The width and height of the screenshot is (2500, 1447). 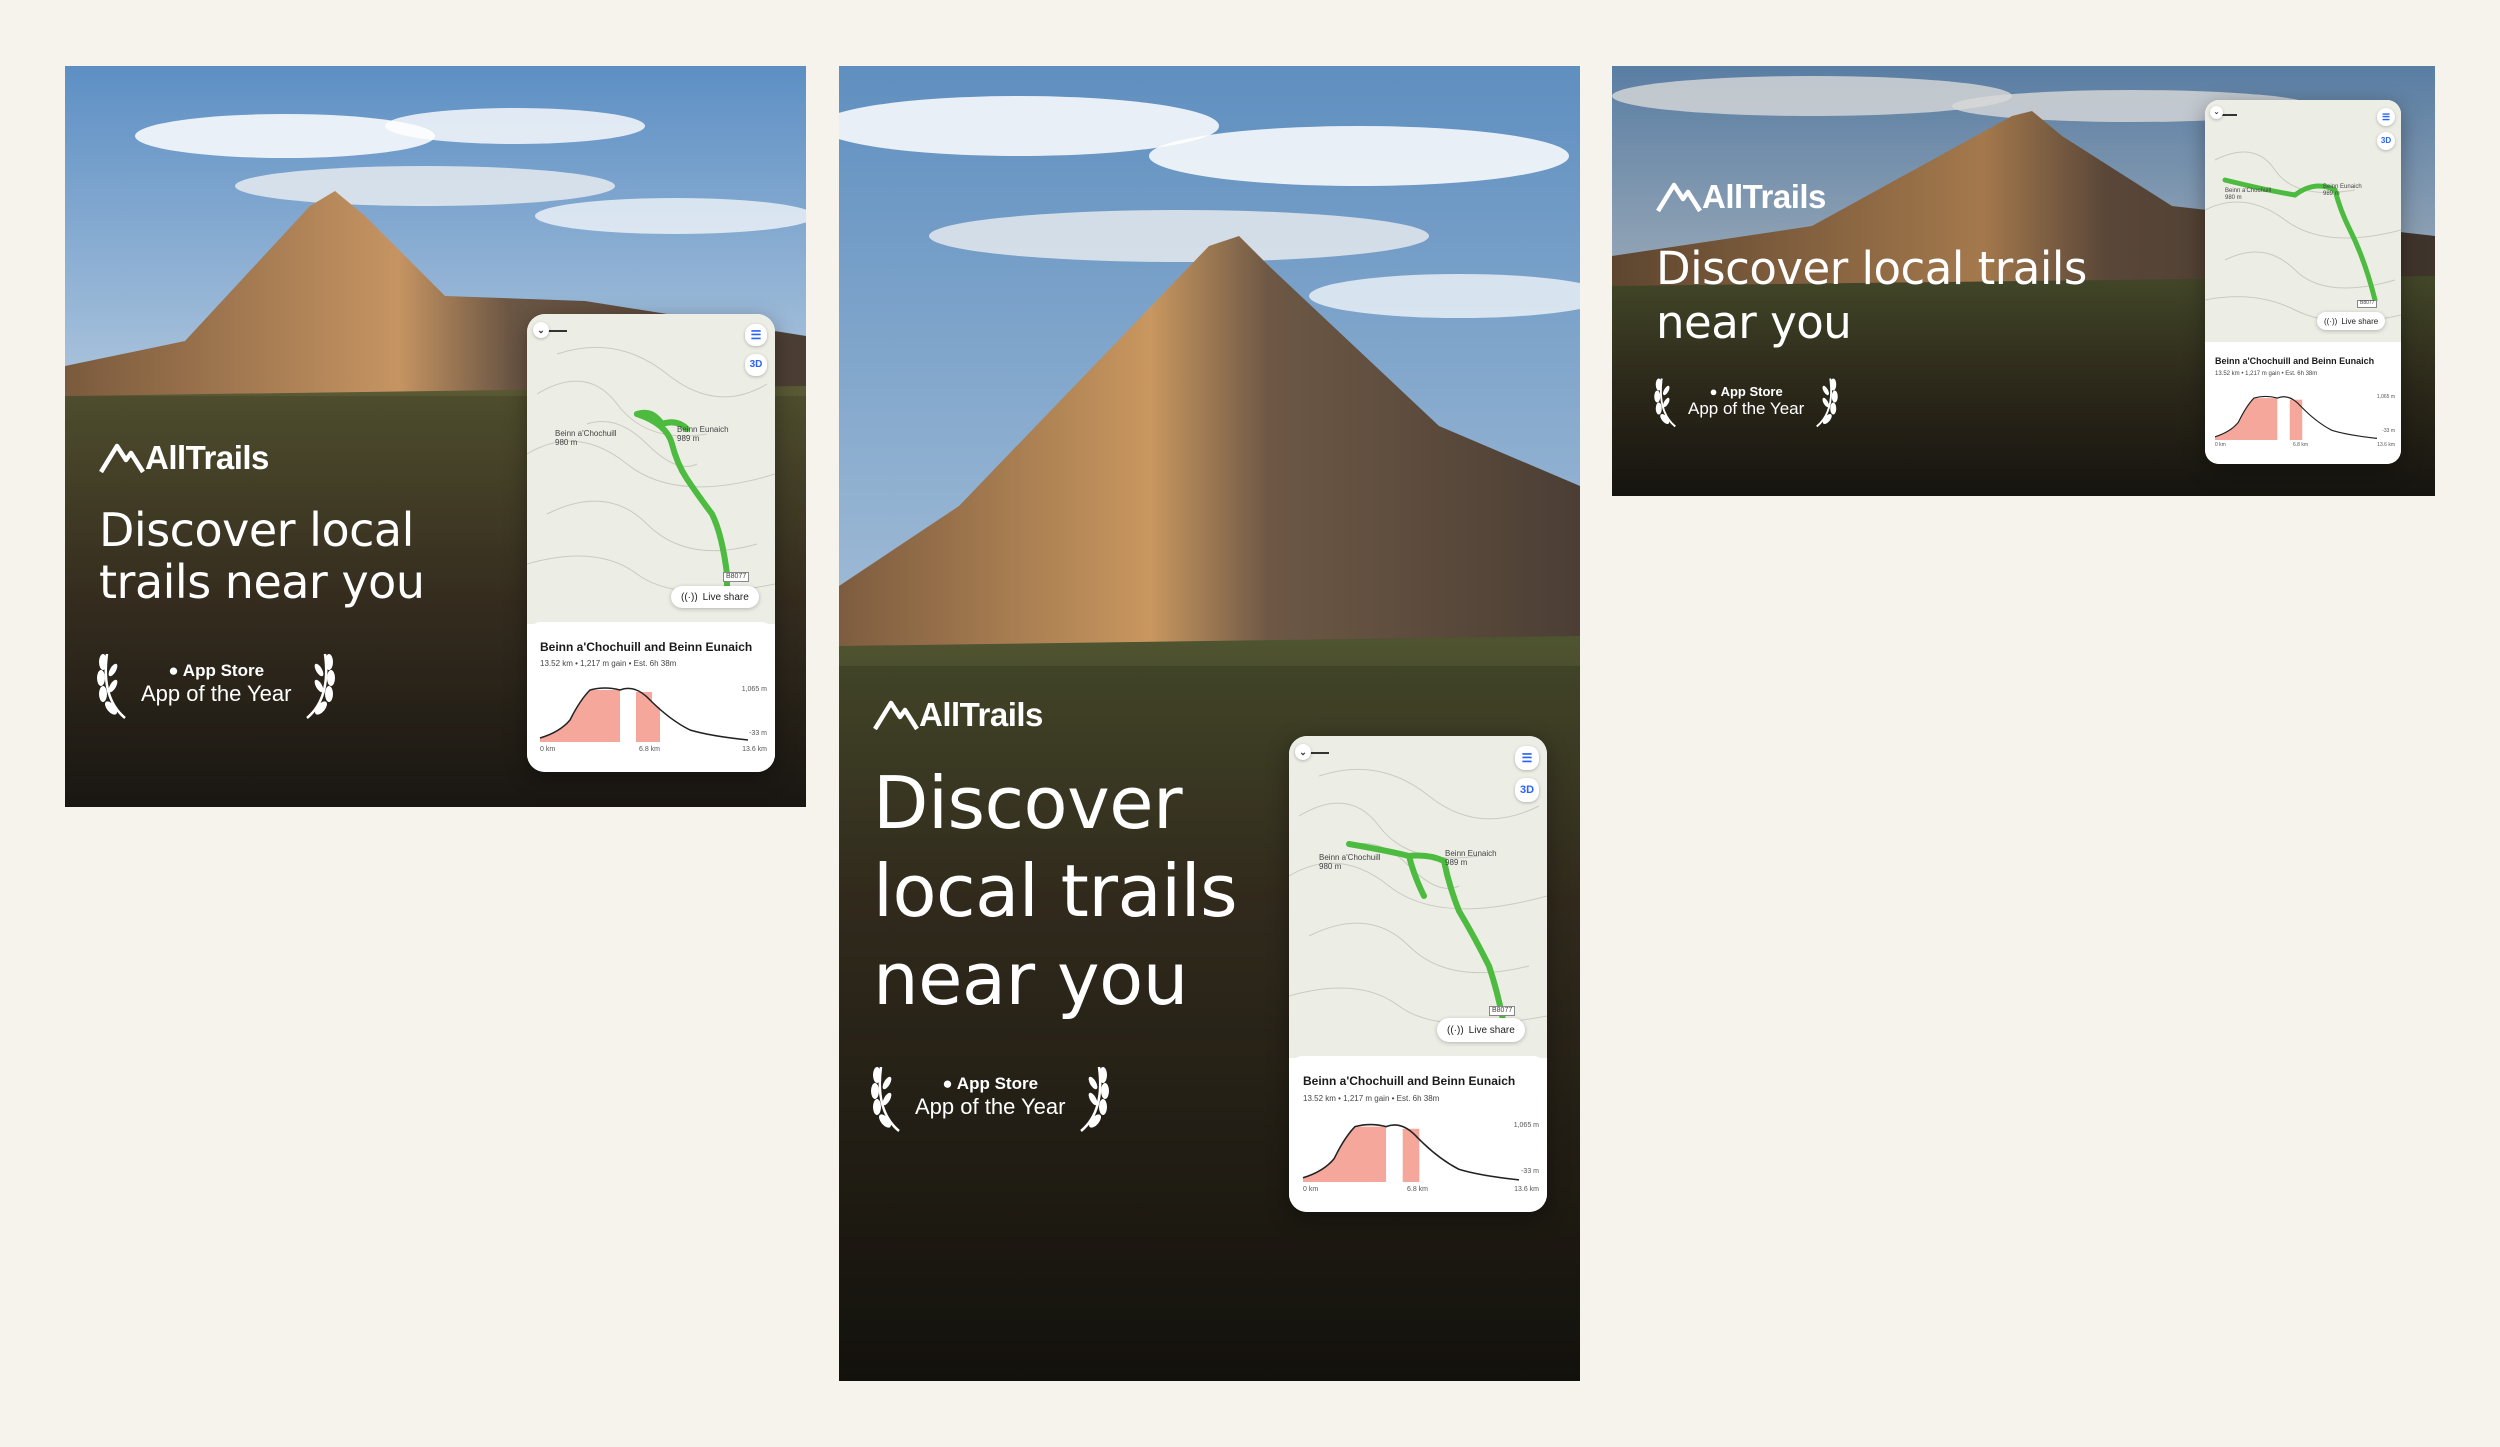 What do you see at coordinates (1871, 268) in the screenshot?
I see `headline-line: Discover local trails` at bounding box center [1871, 268].